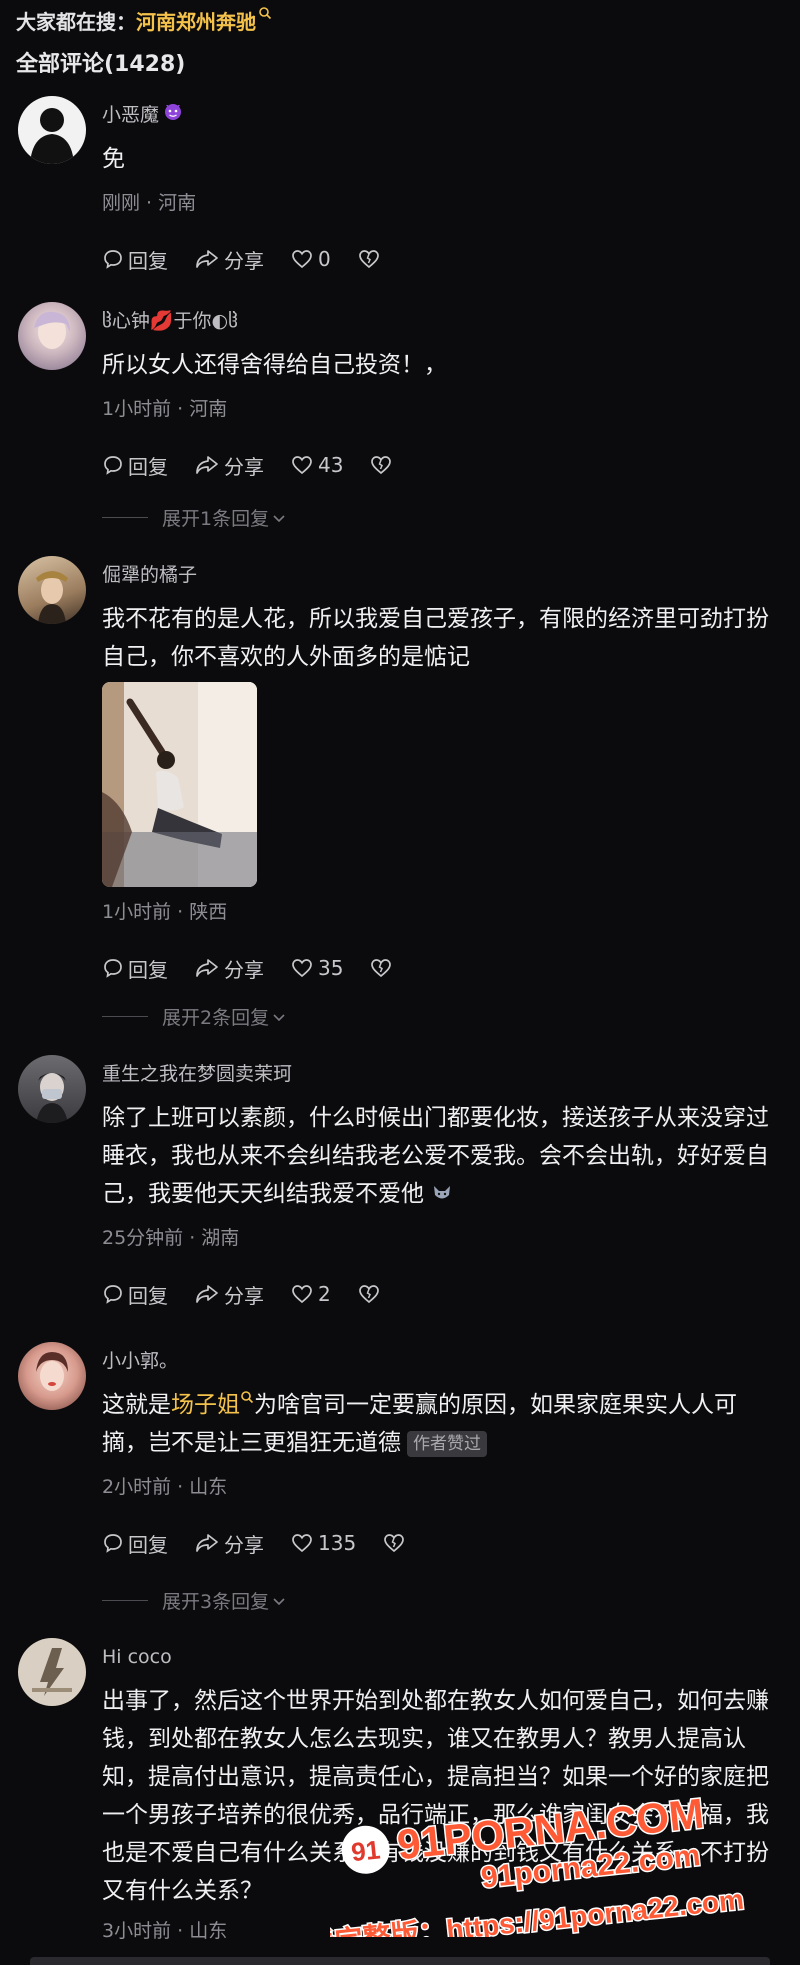  What do you see at coordinates (440, 321) in the screenshot?
I see `comment-username: ჱ̒心钟💋于你◐ჱ̒` at bounding box center [440, 321].